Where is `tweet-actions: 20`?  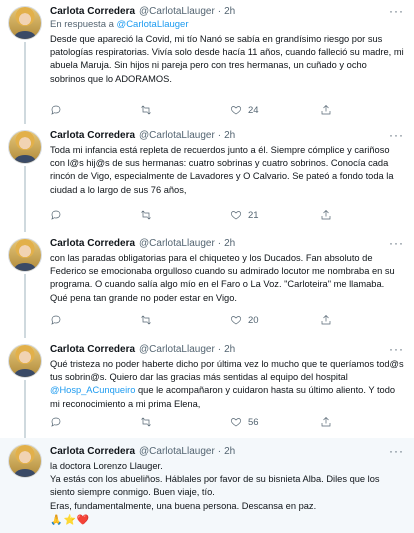 tweet-actions: 20 is located at coordinates (215, 320).